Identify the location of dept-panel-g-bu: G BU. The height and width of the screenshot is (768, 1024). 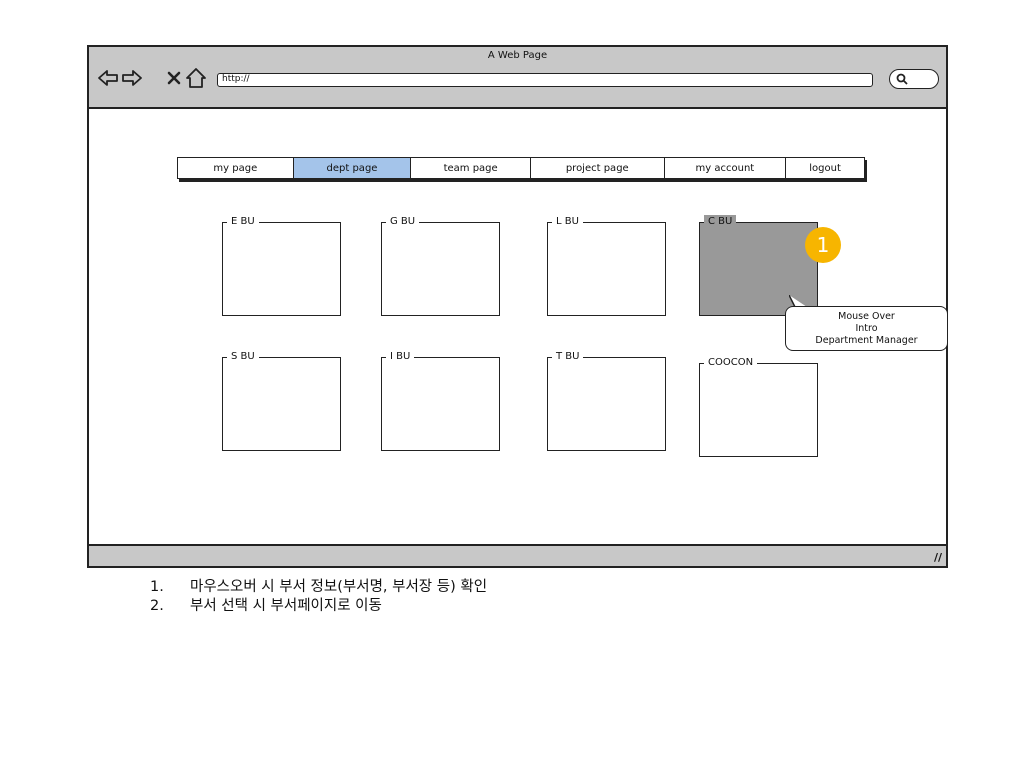
(440, 265).